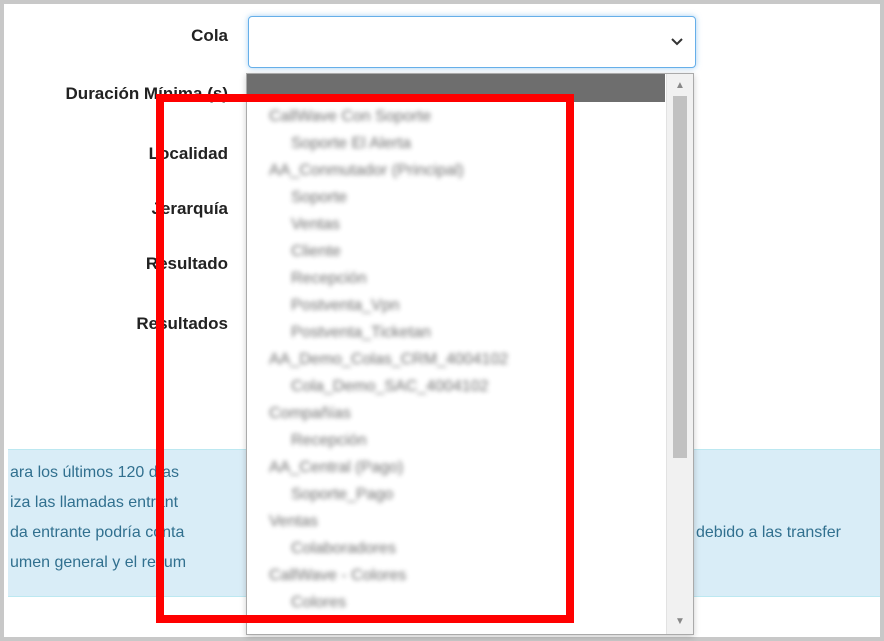  Describe the element at coordinates (680, 622) in the screenshot. I see `scroll-down-arrow-icon: ▼` at that location.